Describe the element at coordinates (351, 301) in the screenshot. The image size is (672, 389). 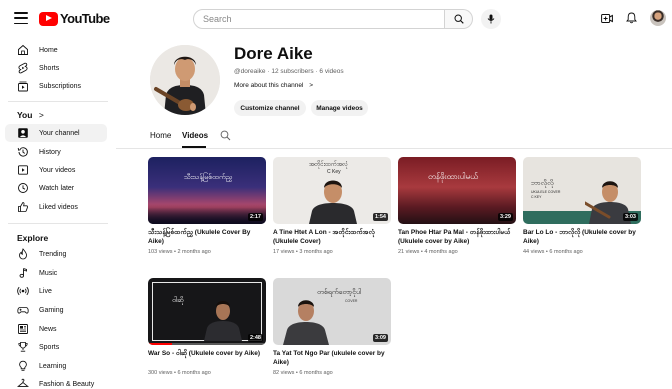
I see `thumbnail-subtitle: COVER` at that location.